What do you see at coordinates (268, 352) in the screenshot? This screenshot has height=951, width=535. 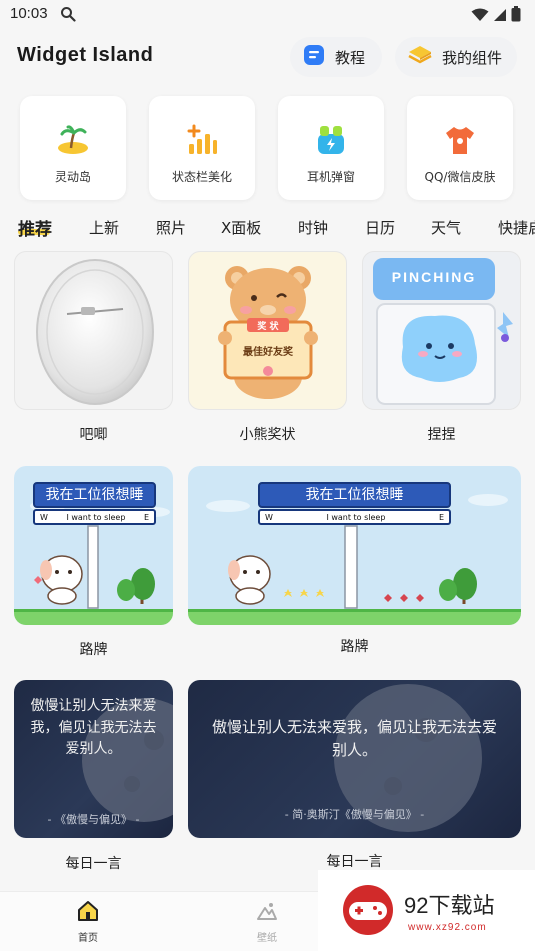 I see `award-title: 最佳好友奖` at bounding box center [268, 352].